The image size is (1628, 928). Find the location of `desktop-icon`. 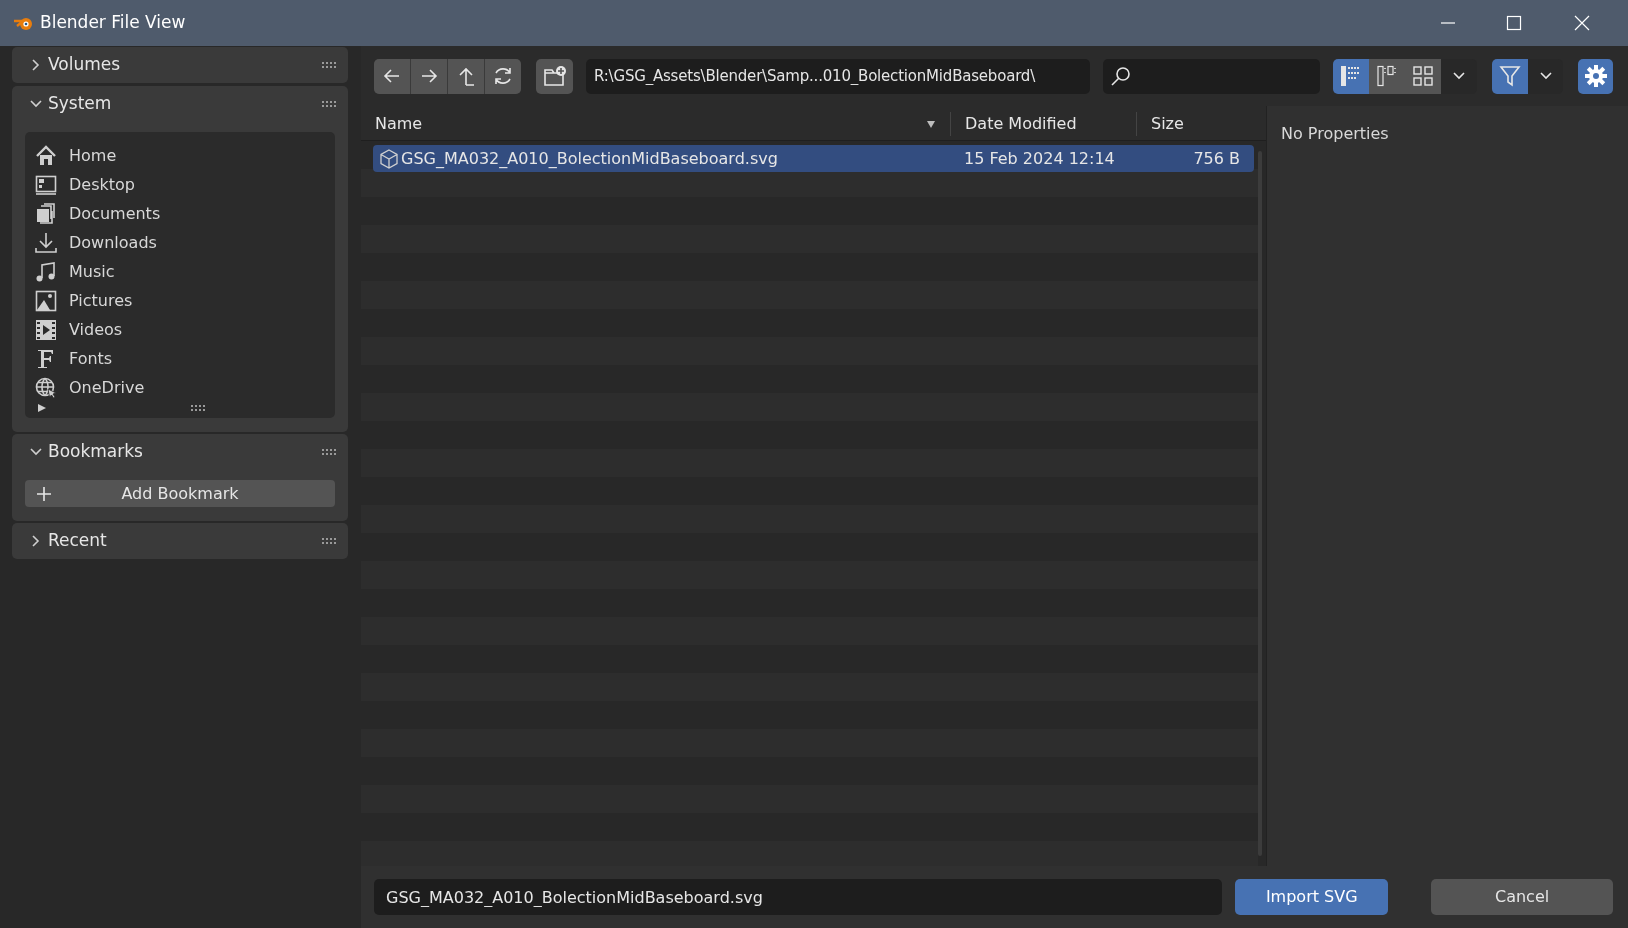

desktop-icon is located at coordinates (46, 184).